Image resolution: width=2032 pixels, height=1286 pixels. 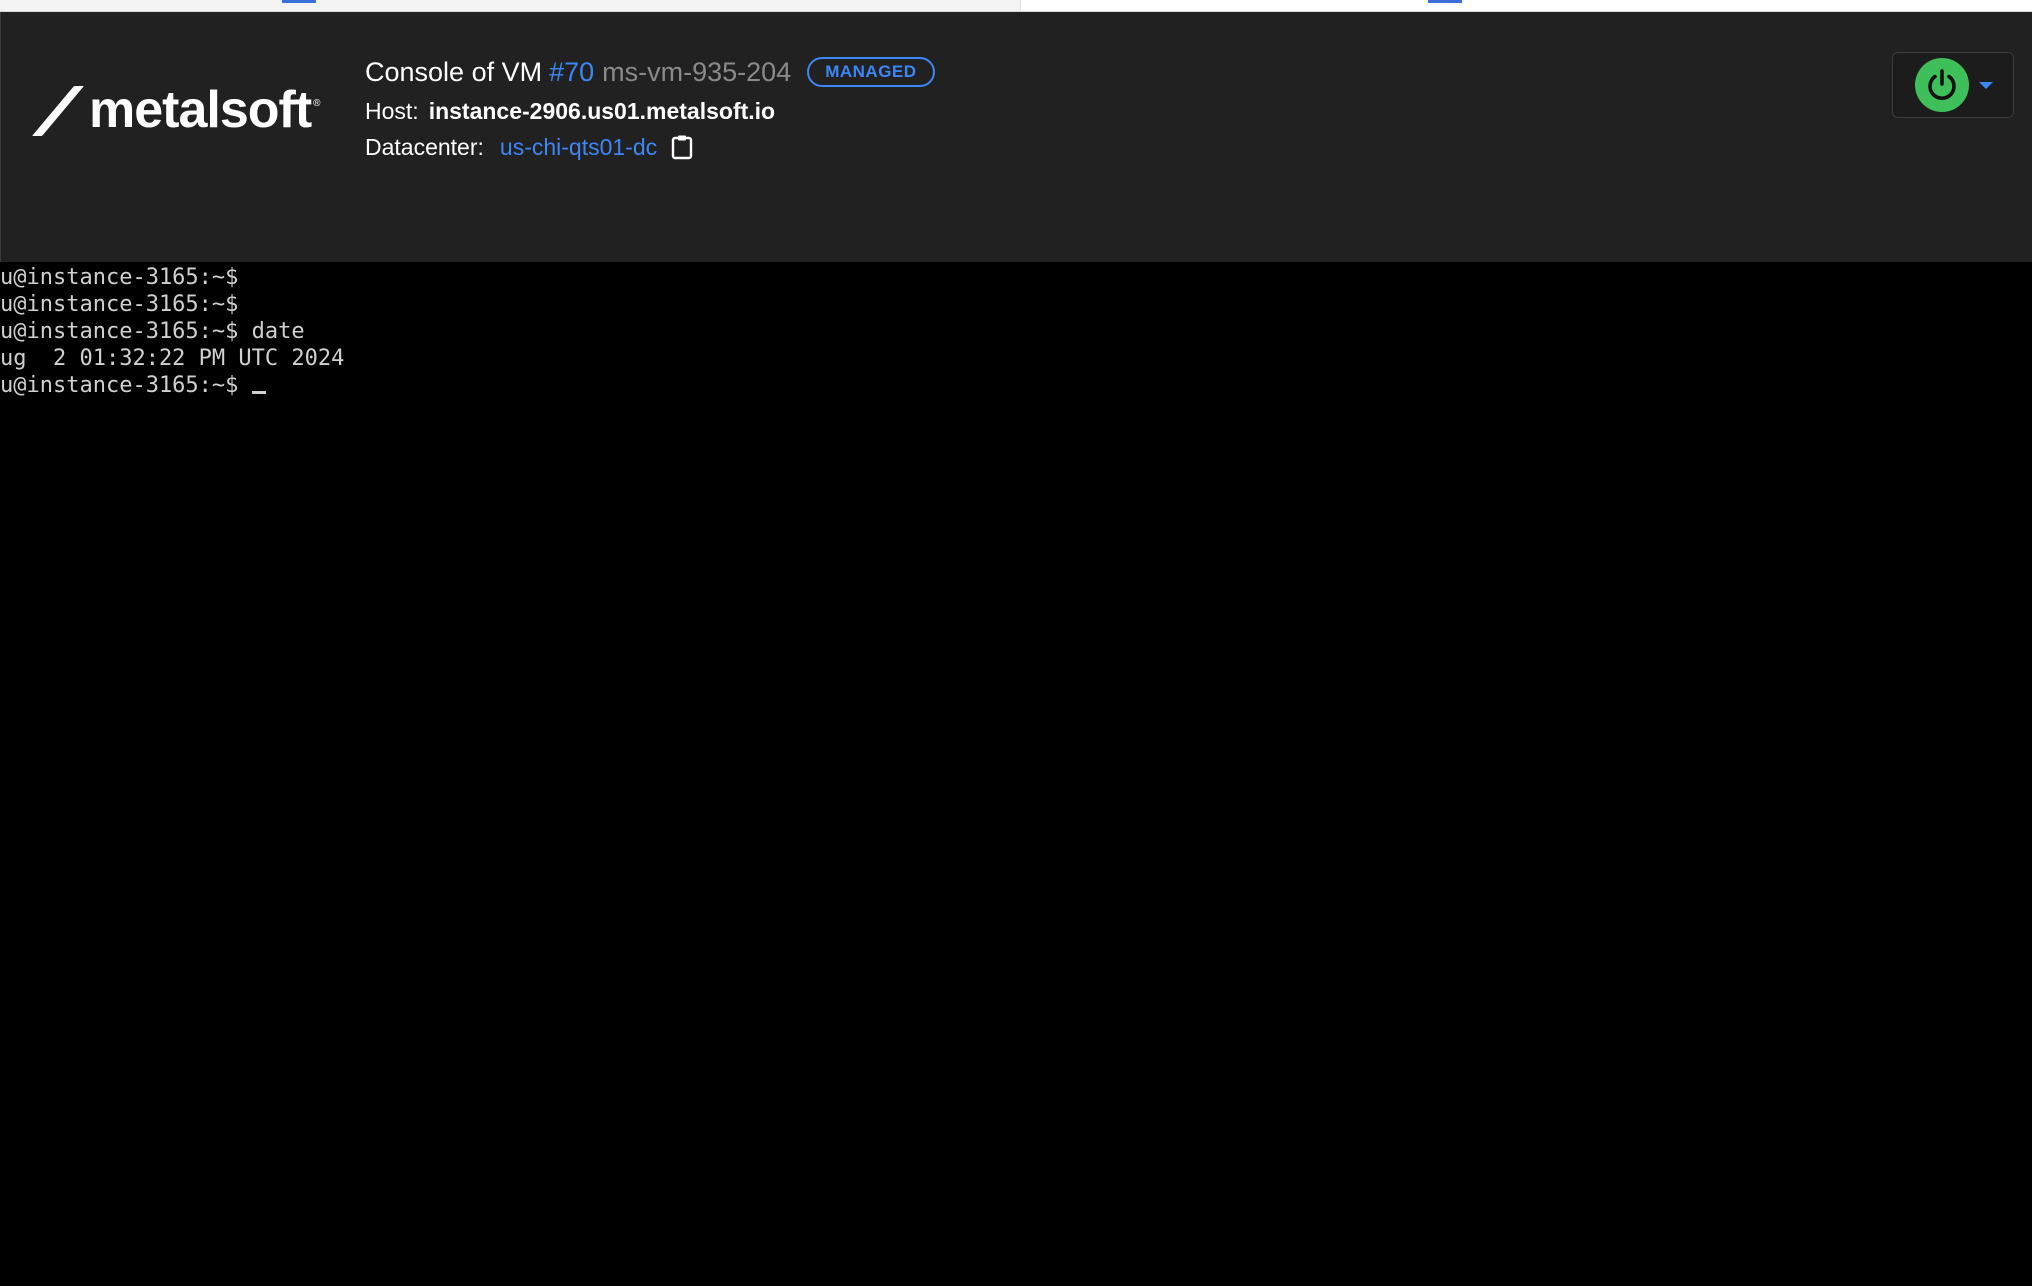 I want to click on datacenter-link: us-chi-qts01-dc, so click(x=578, y=147).